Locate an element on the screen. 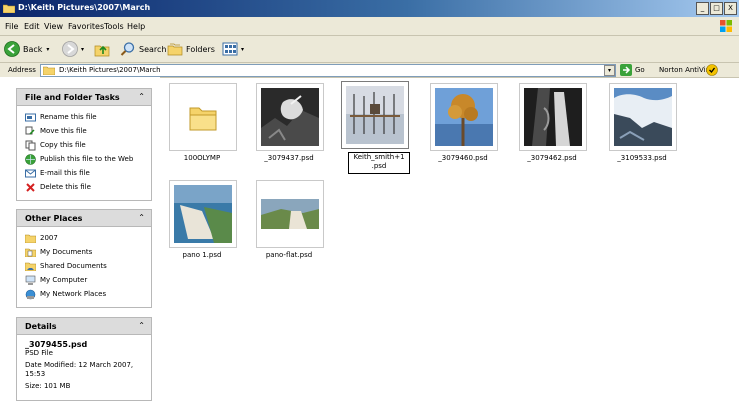 This screenshot has height=416, width=739. place-label: My Documents is located at coordinates (66, 252).